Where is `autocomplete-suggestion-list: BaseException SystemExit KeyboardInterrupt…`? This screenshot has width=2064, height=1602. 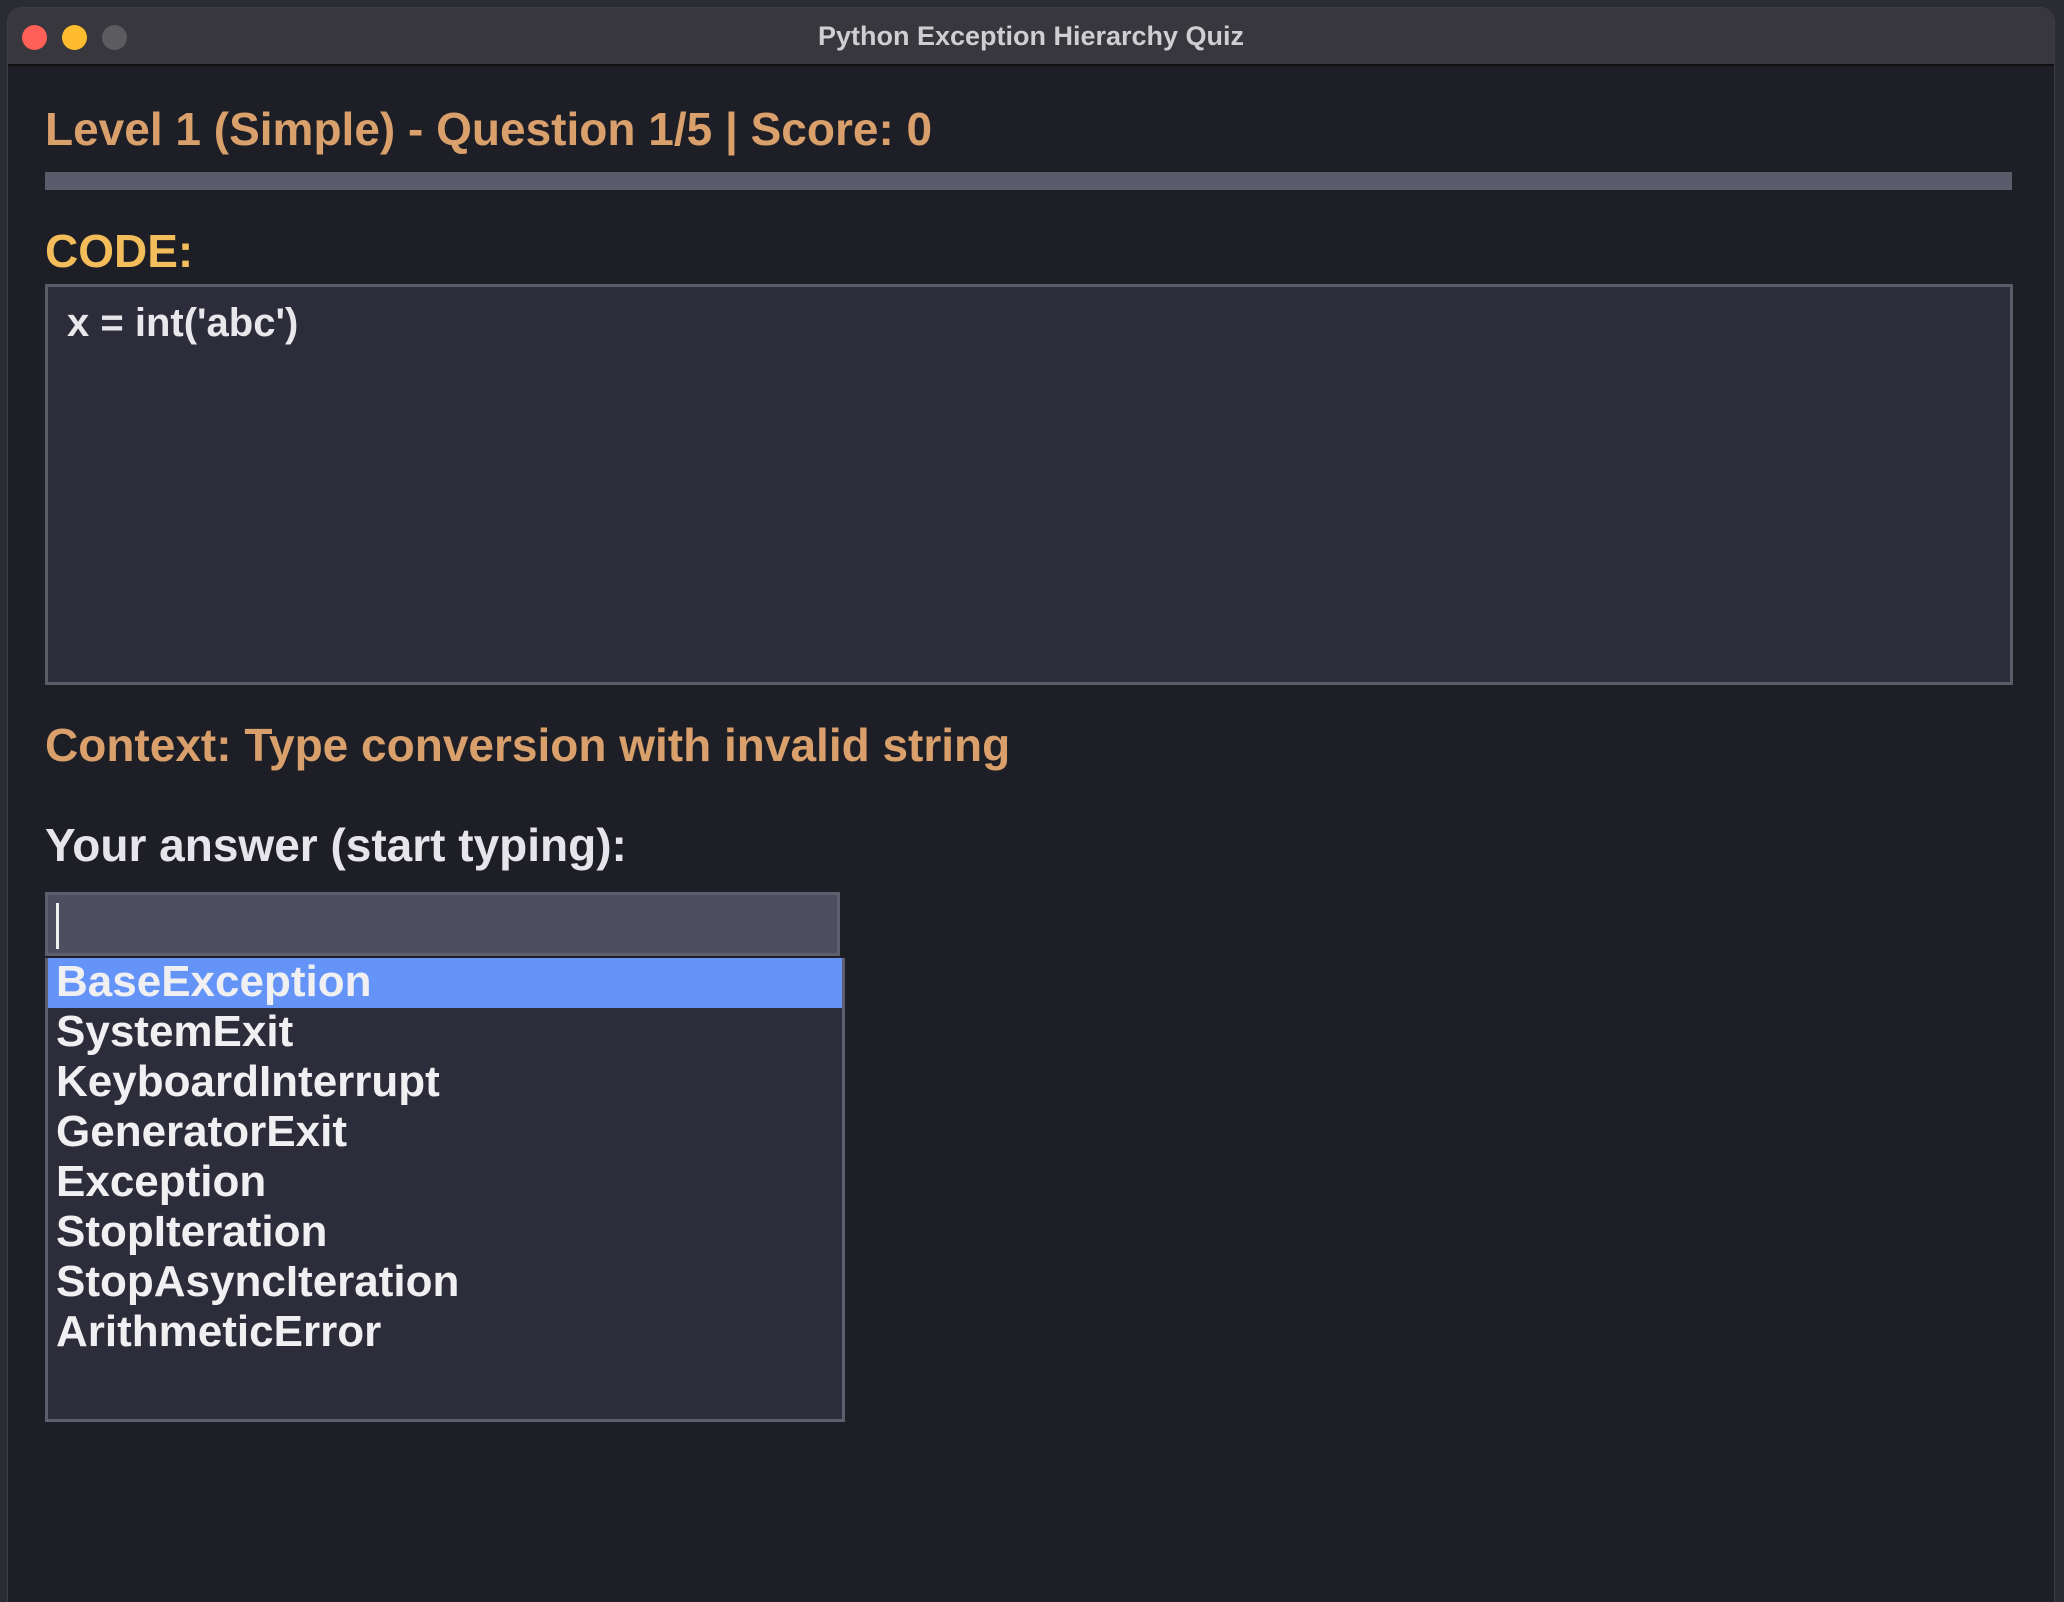 autocomplete-suggestion-list: BaseException SystemExit KeyboardInterrupt… is located at coordinates (445, 1190).